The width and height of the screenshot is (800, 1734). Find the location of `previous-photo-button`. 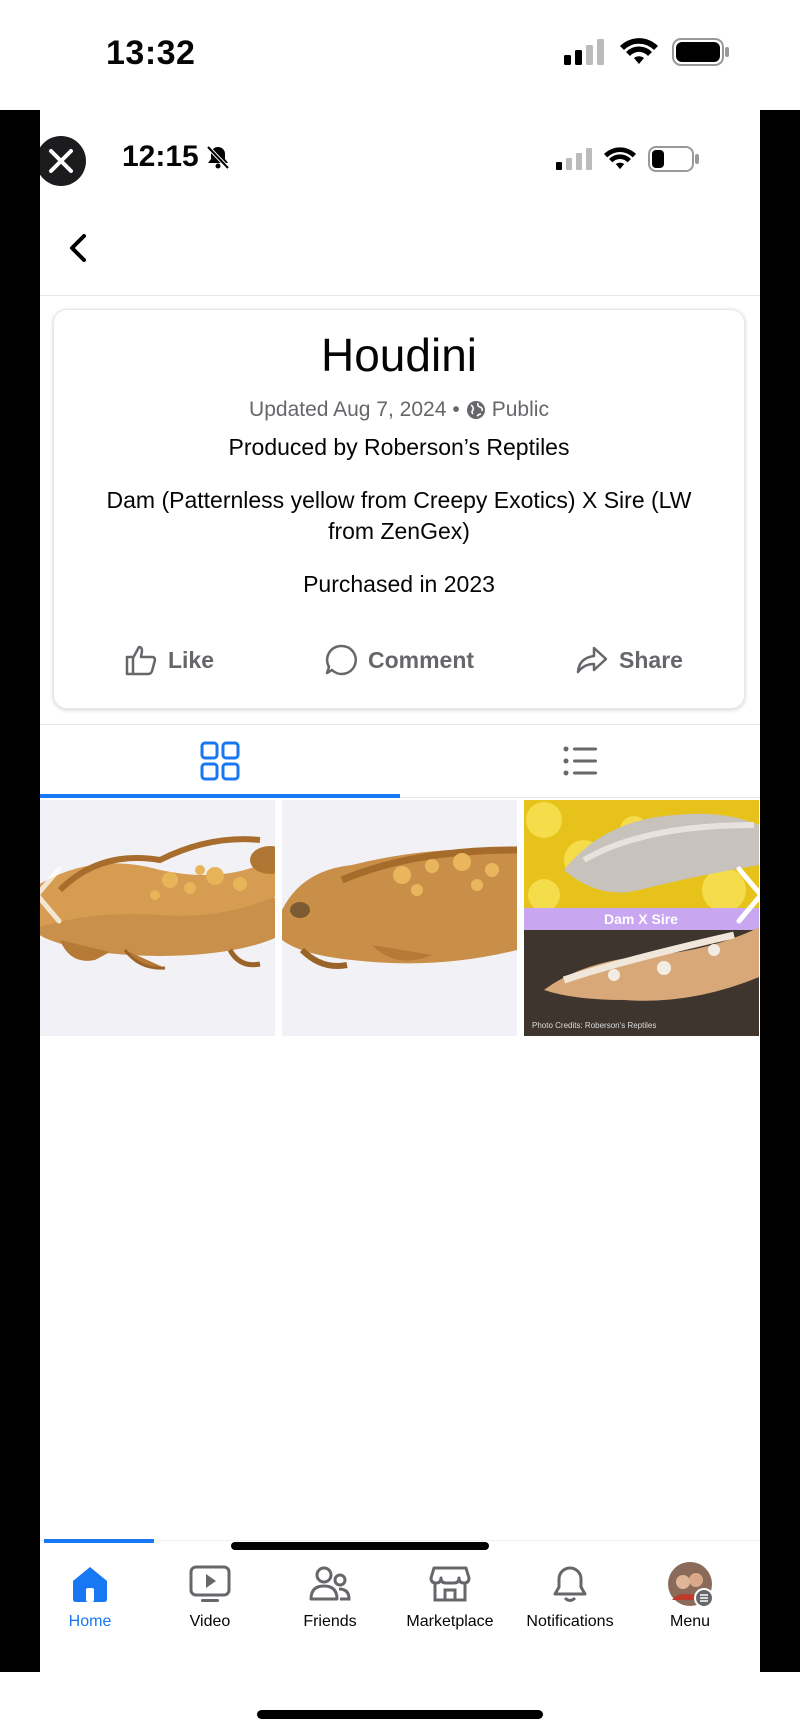

previous-photo-button is located at coordinates (59, 895).